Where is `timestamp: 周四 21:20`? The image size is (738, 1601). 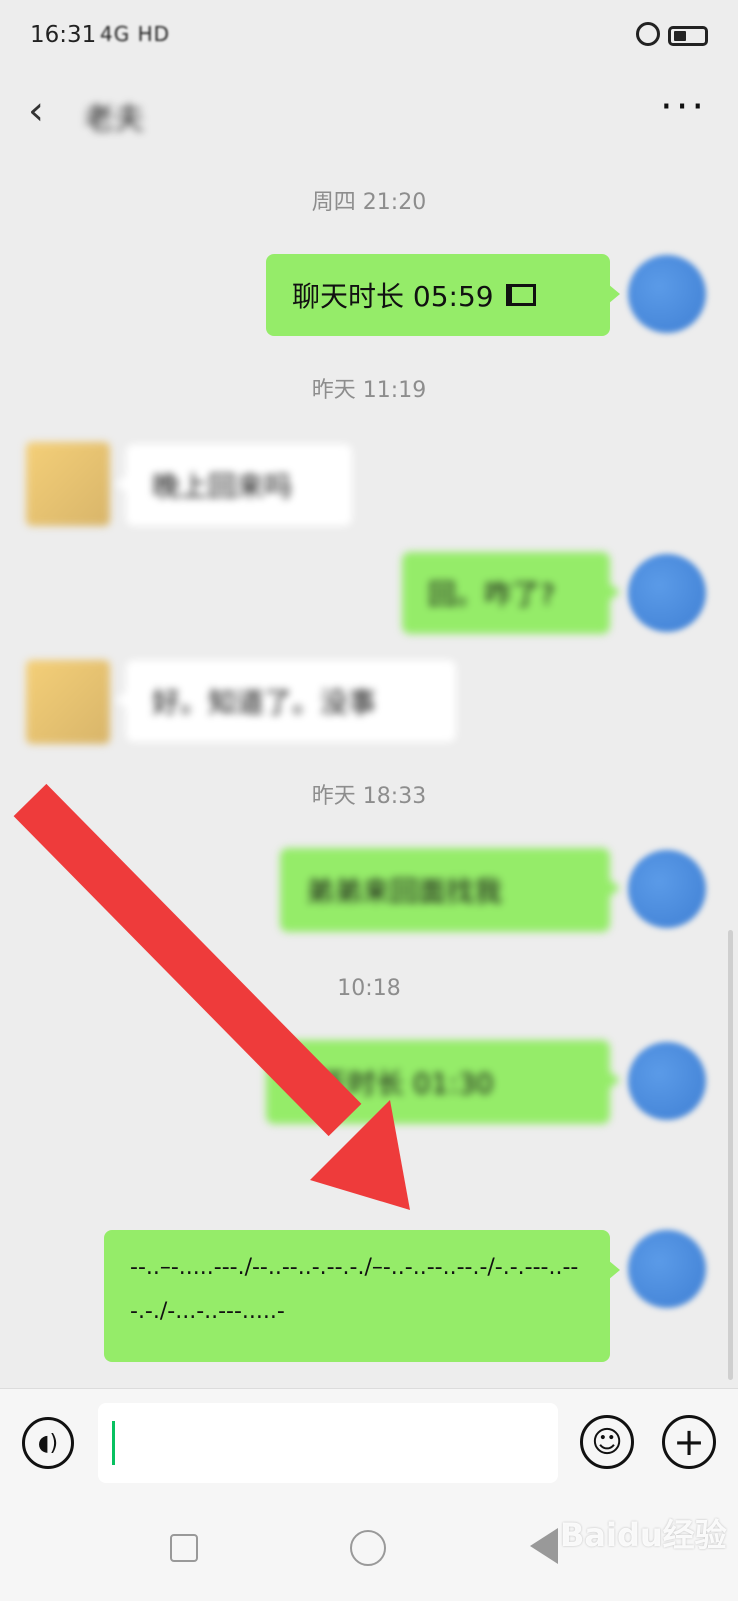 timestamp: 周四 21:20 is located at coordinates (369, 202).